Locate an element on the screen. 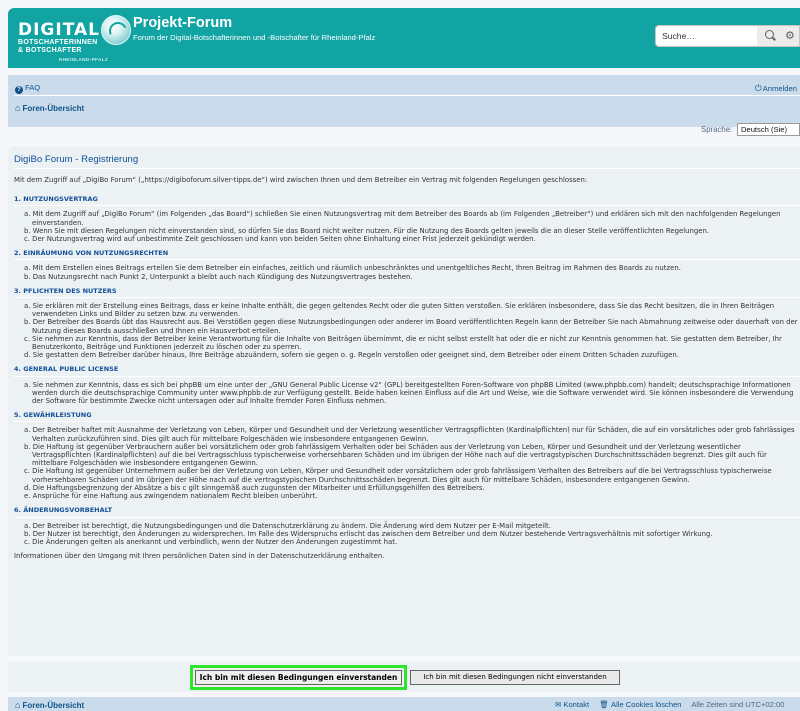 Image resolution: width=800 pixels, height=711 pixels. faq-label: FAQ is located at coordinates (33, 87).